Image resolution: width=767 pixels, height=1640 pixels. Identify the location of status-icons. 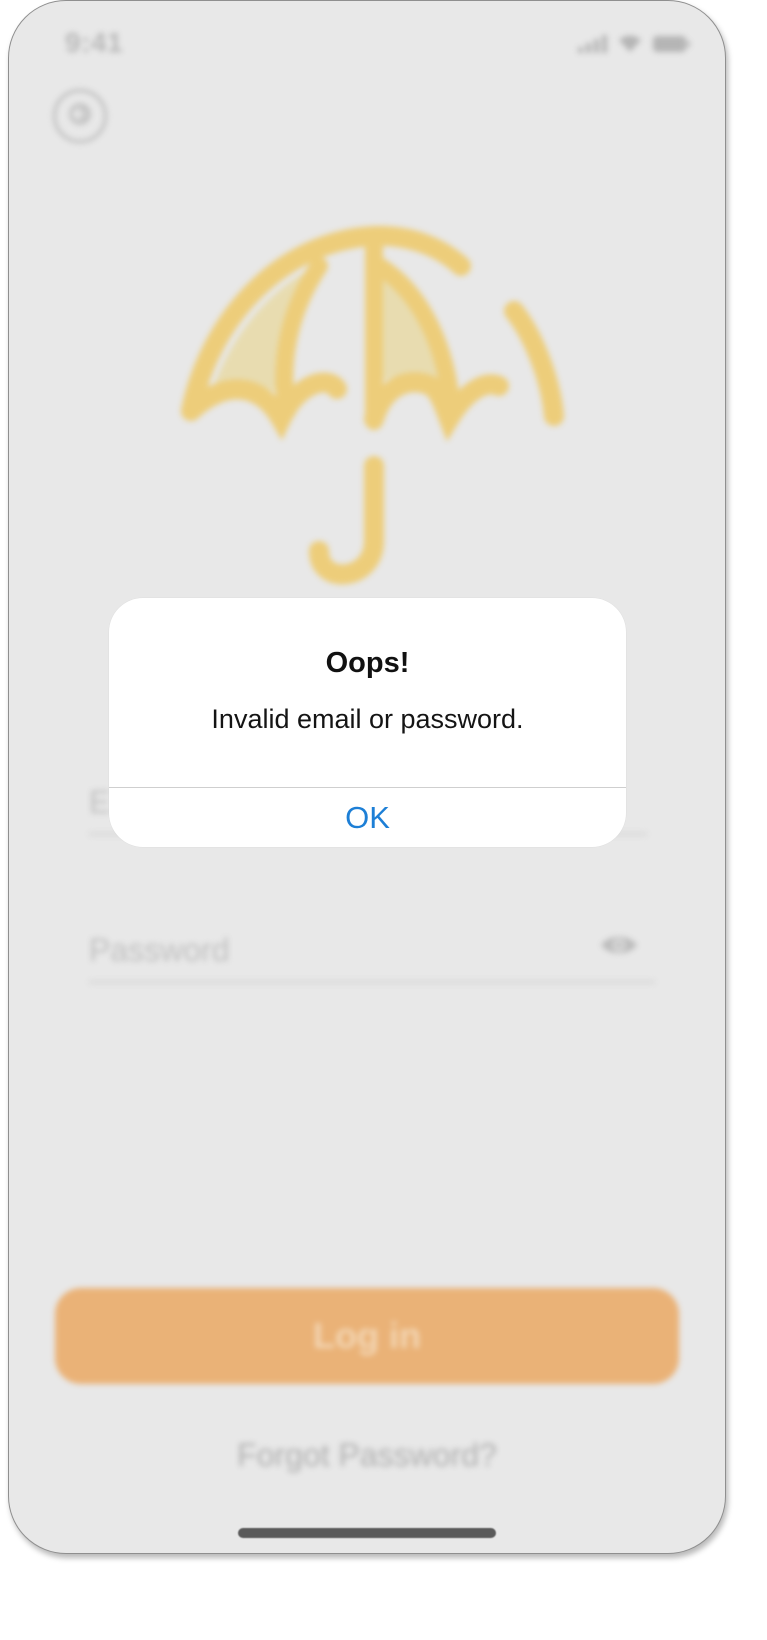
(634, 43).